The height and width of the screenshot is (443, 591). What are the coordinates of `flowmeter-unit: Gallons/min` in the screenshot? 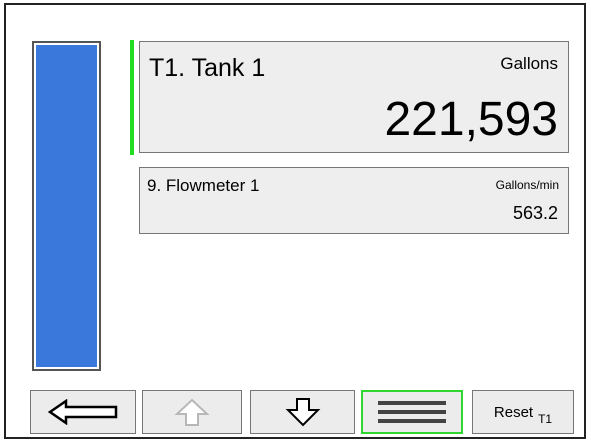 It's located at (527, 185).